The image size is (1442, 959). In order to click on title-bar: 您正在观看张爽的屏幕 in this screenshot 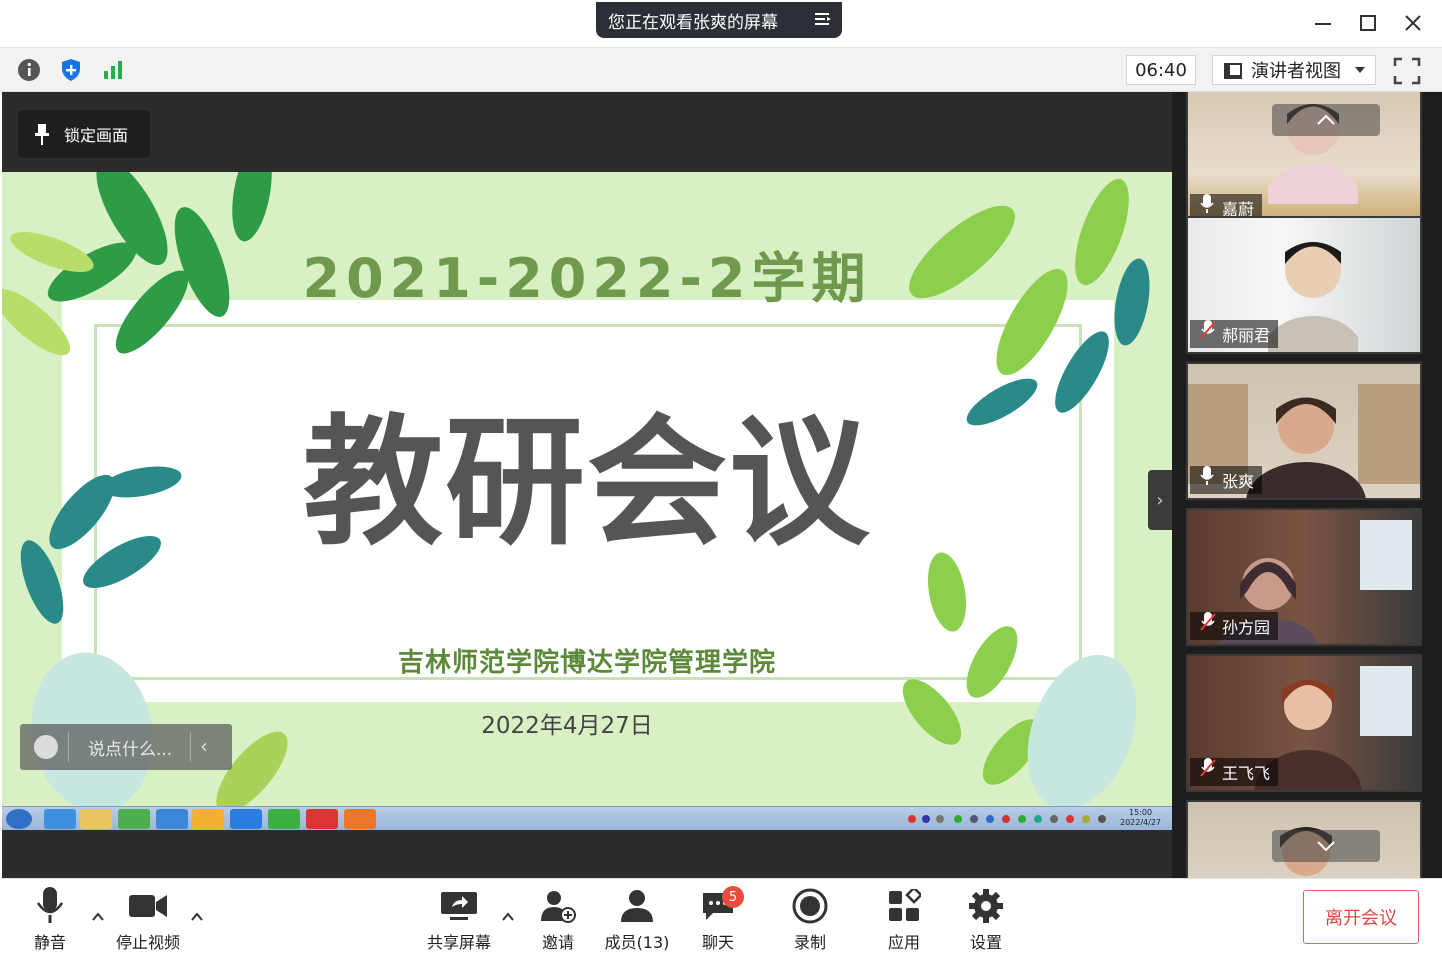, I will do `click(721, 24)`.